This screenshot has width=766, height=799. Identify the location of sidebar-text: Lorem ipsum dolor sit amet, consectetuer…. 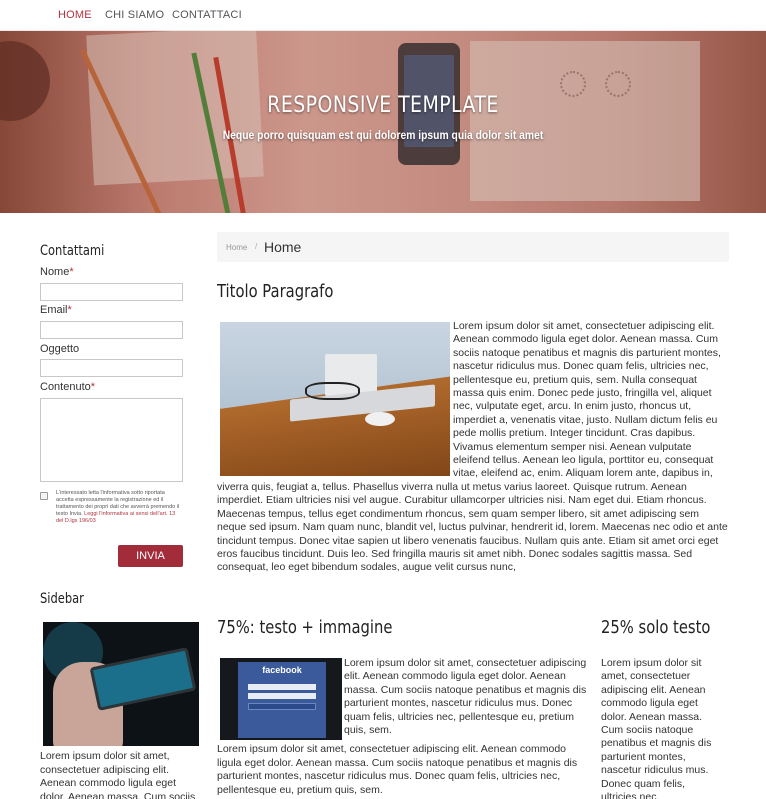
(118, 774).